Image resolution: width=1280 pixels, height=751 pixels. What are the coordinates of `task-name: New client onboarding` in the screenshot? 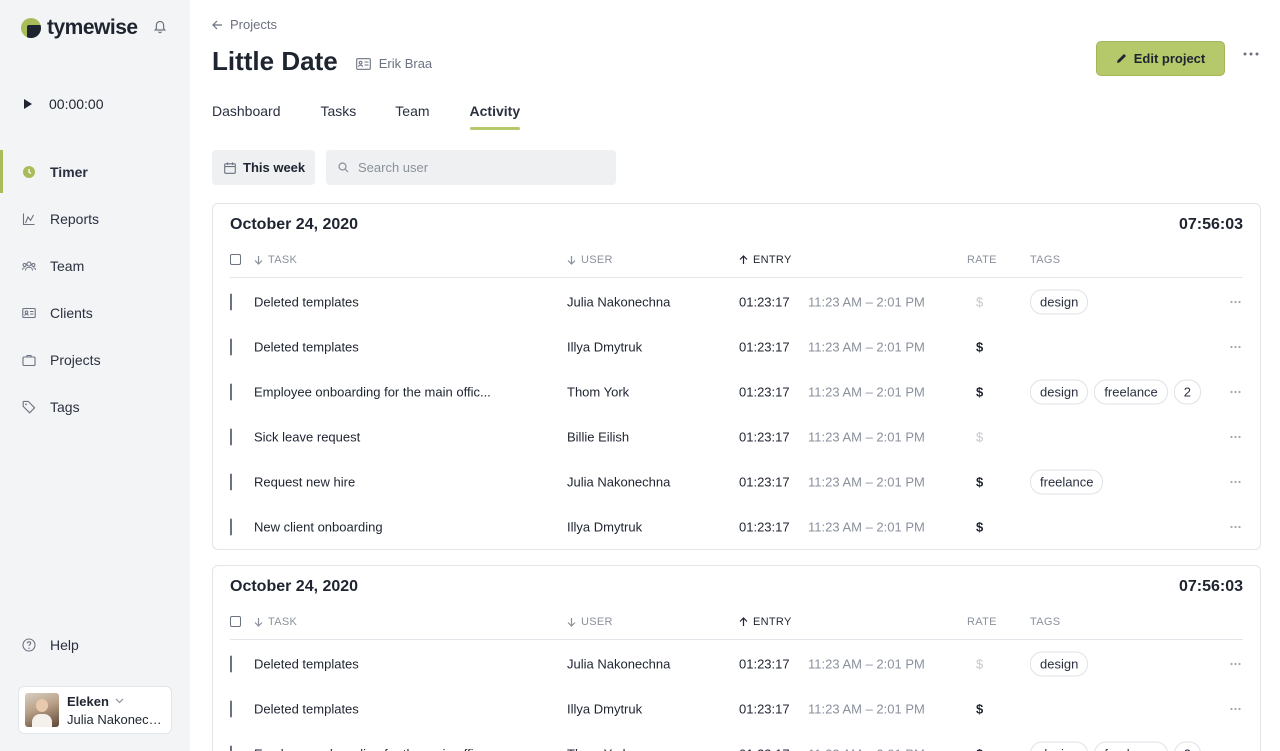 It's located at (318, 526).